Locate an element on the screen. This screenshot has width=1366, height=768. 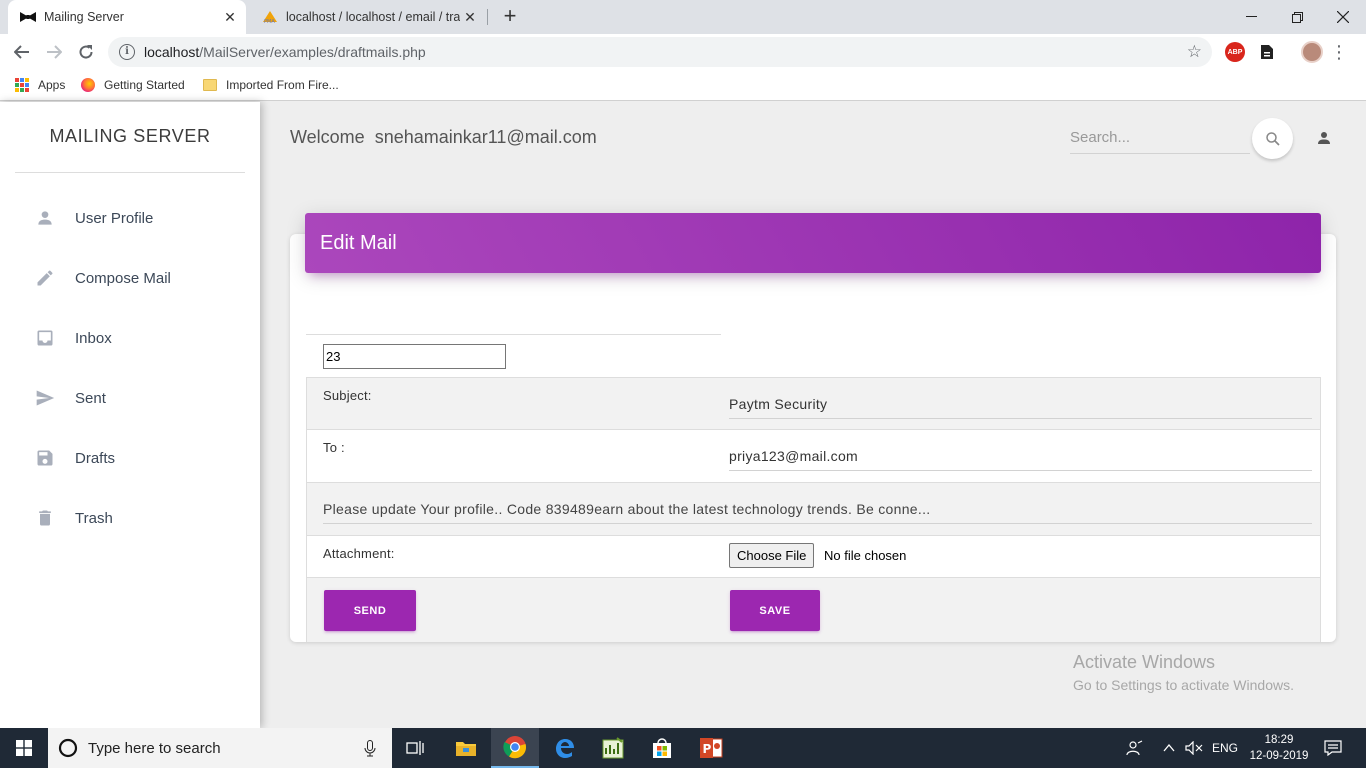
send-icon is located at coordinates (45, 398).